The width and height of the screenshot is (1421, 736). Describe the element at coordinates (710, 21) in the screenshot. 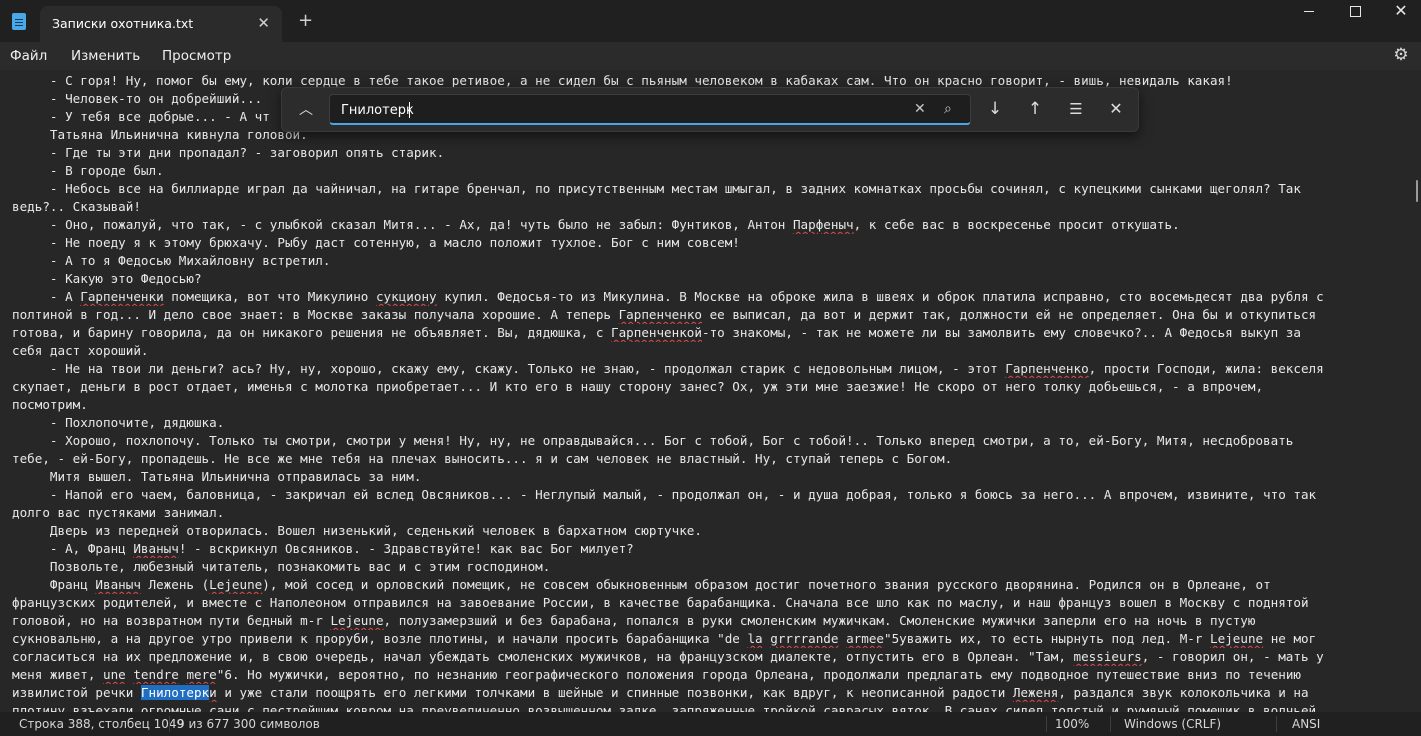

I see `title-bar: Записки охотника.txt ✕ + ✕` at that location.